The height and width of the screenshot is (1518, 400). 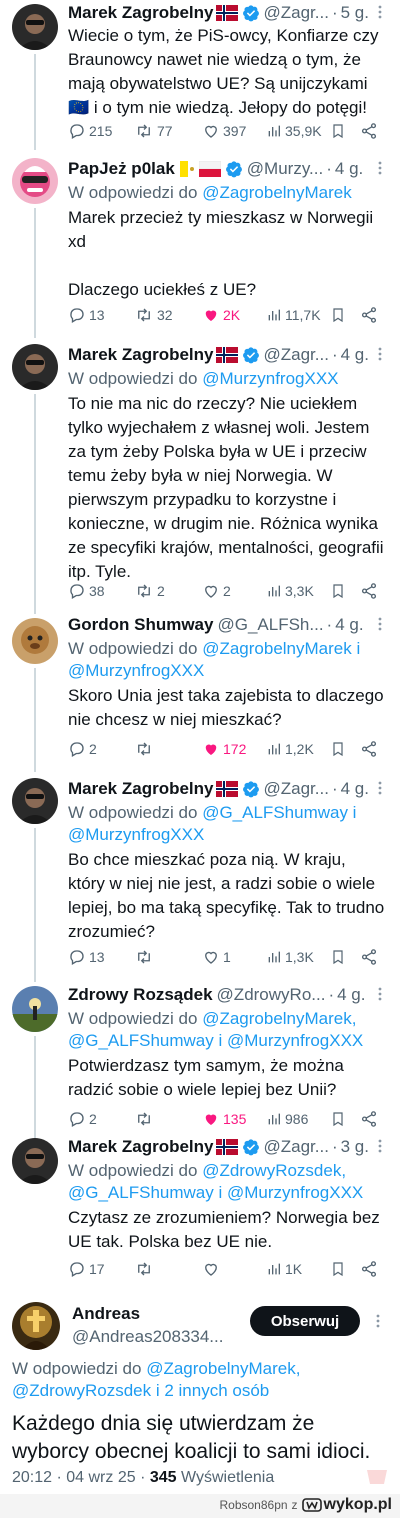 What do you see at coordinates (224, 131) in the screenshot?
I see `like-button: 397` at bounding box center [224, 131].